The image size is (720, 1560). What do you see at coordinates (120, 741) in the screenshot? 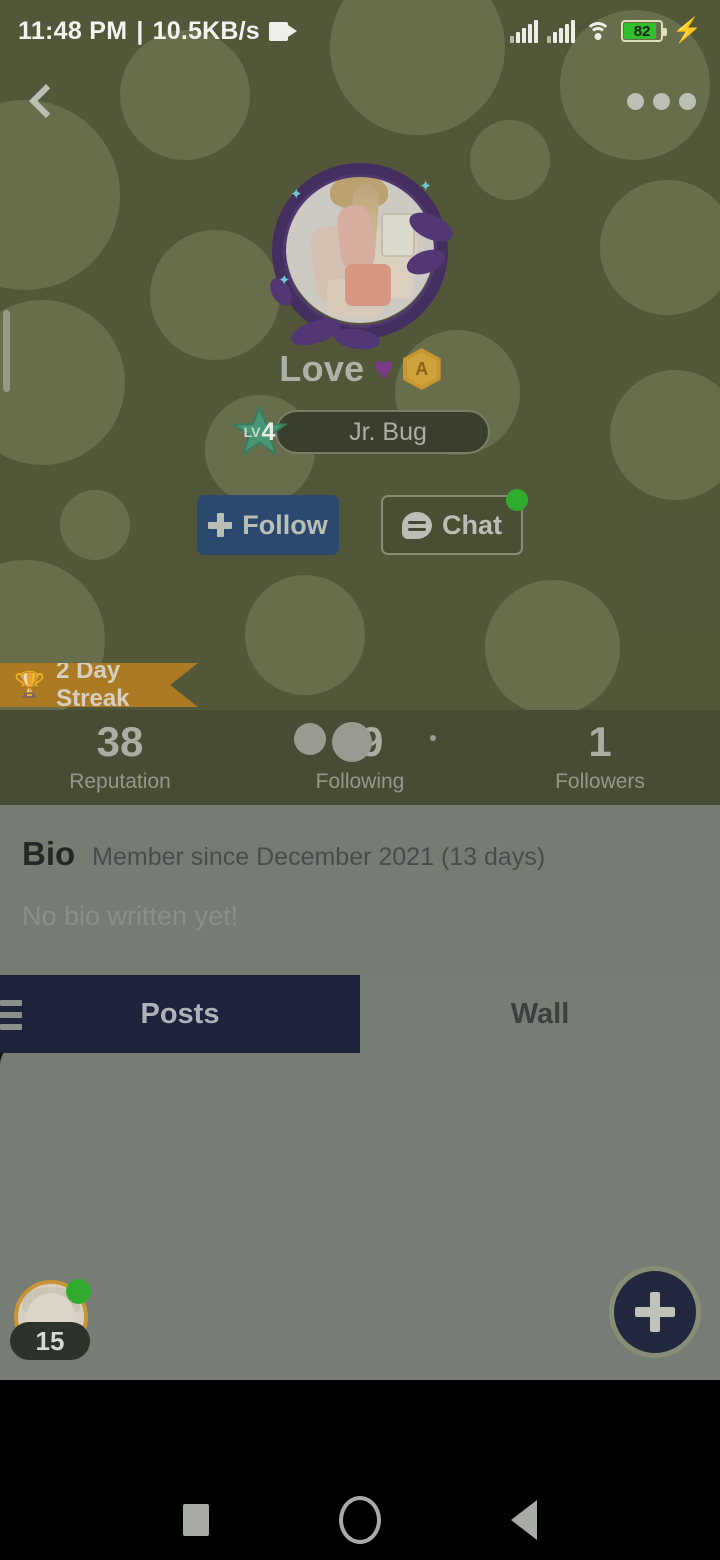
I see `stat-value: 38` at bounding box center [120, 741].